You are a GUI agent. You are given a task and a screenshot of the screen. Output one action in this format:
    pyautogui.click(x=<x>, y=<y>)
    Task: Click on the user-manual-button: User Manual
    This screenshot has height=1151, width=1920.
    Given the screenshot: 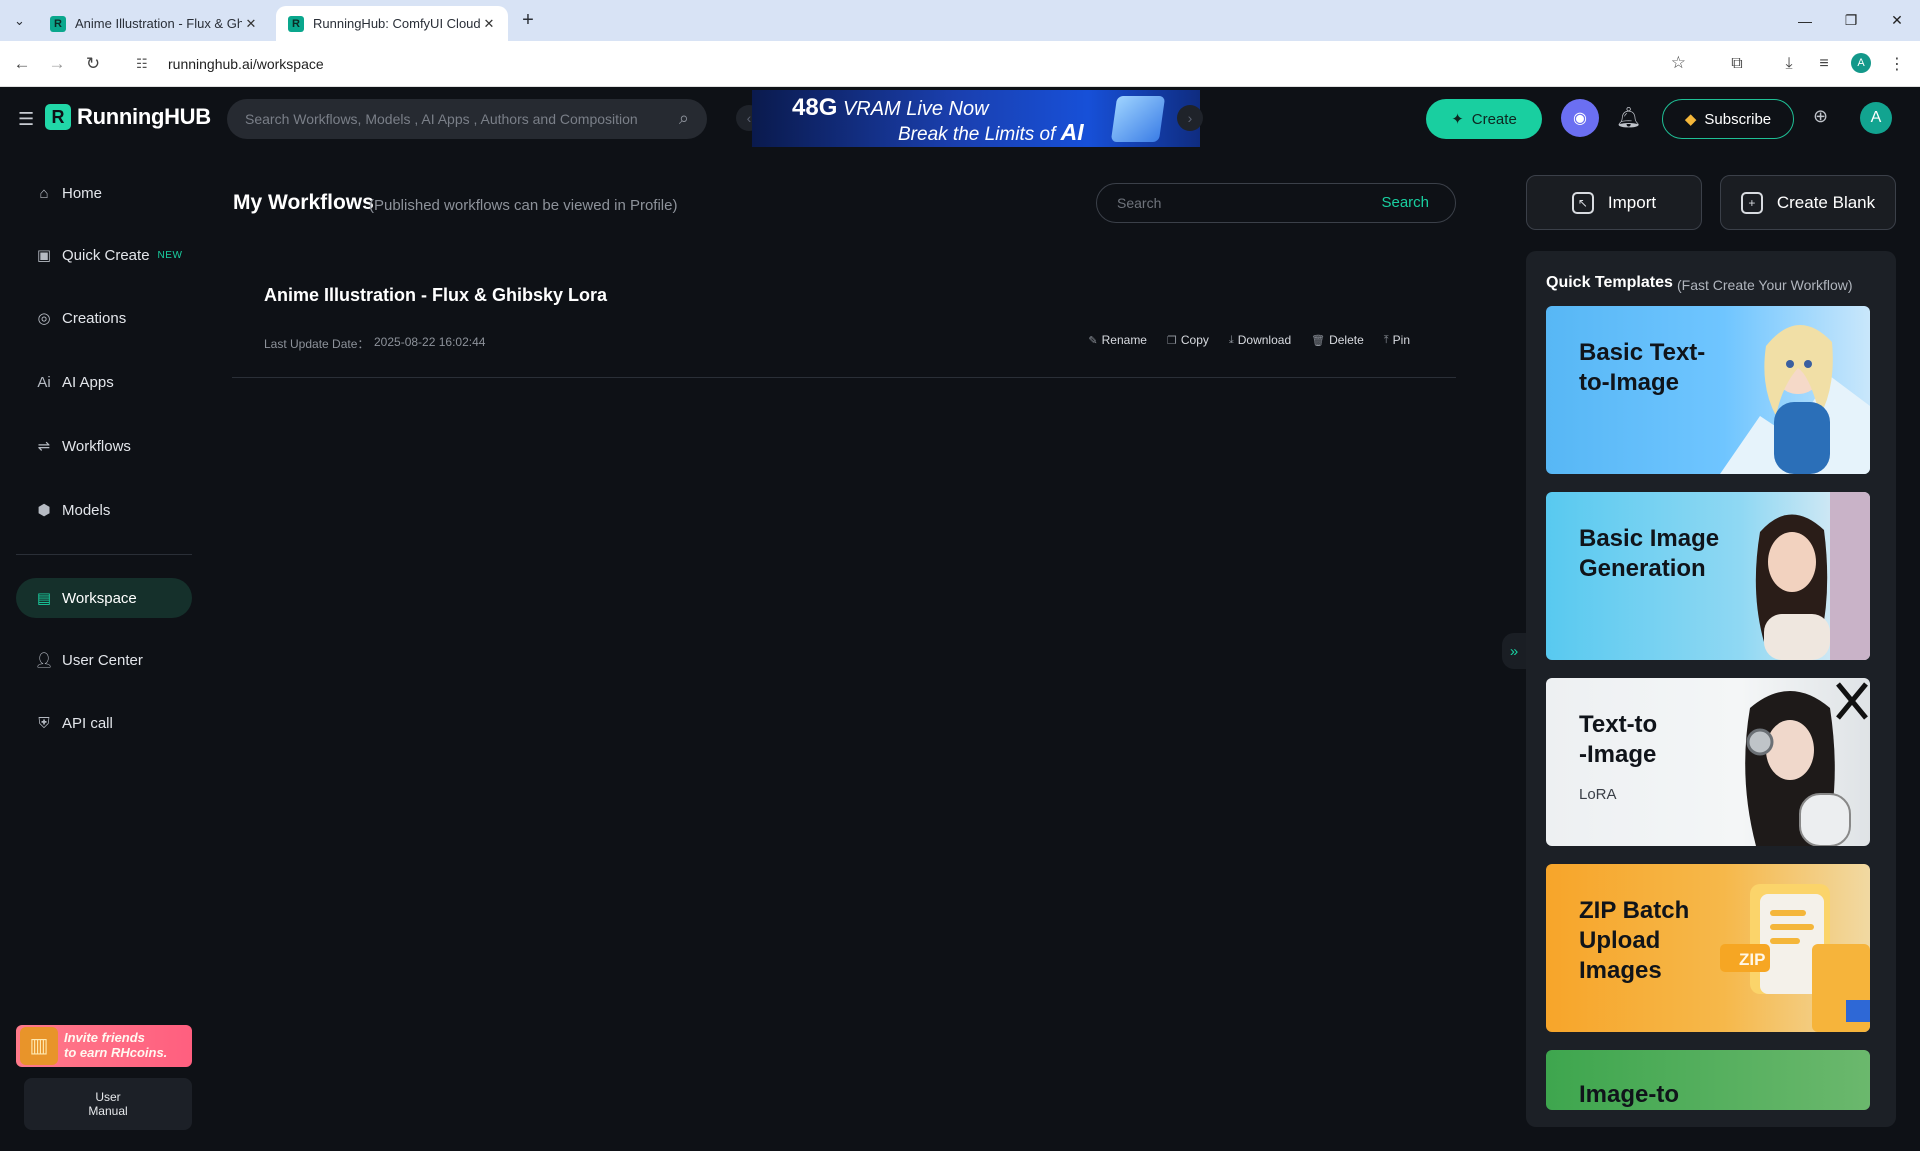 What is the action you would take?
    pyautogui.click(x=108, y=1104)
    